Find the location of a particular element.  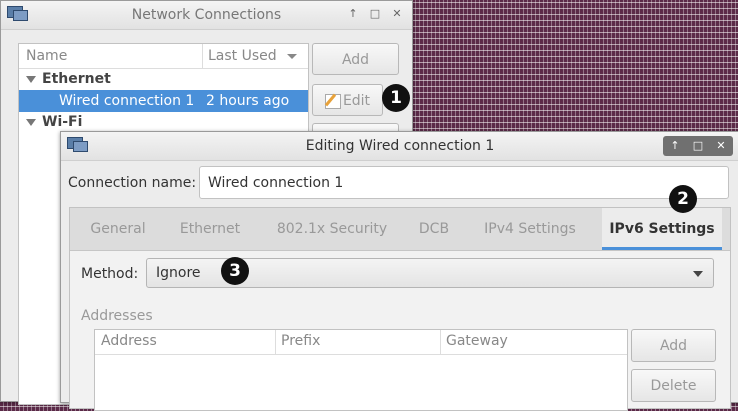

tab-general: General is located at coordinates (118, 229).